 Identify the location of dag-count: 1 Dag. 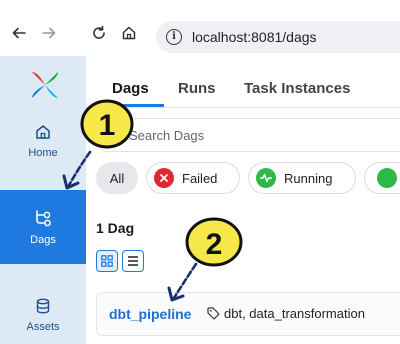
(115, 228).